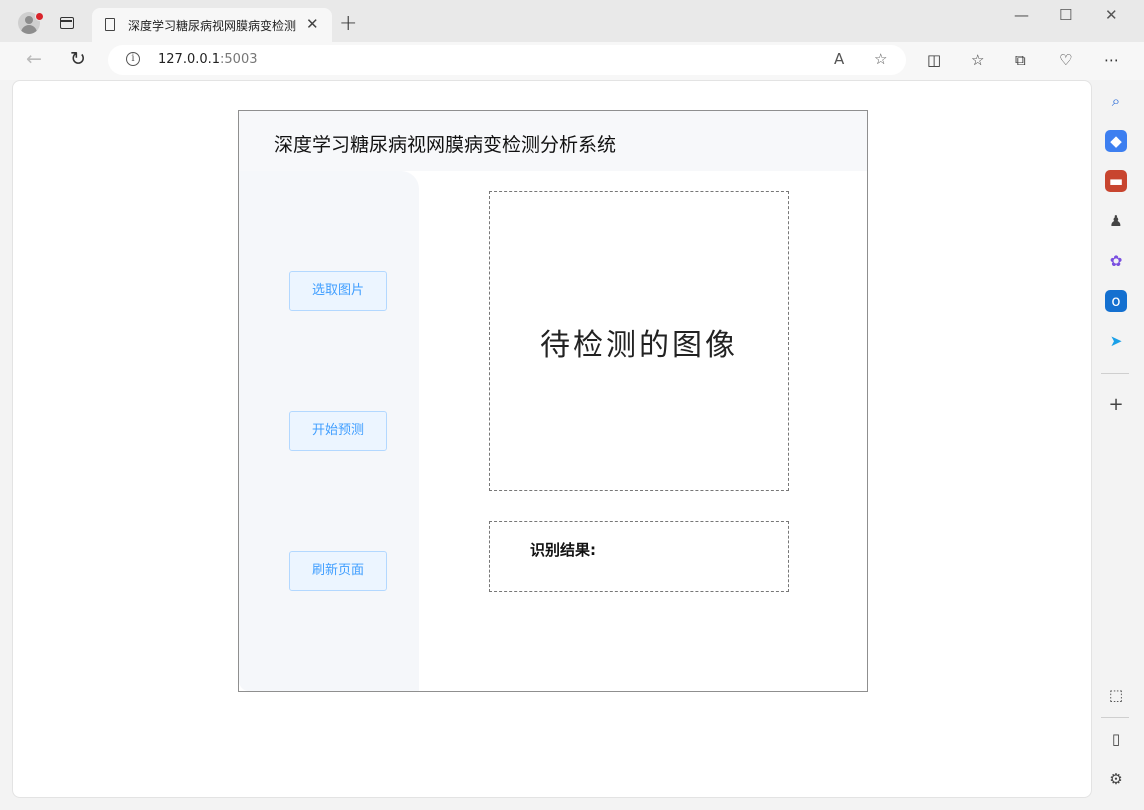 The image size is (1144, 810). What do you see at coordinates (338, 291) in the screenshot?
I see `select-image-button: 选取图片` at bounding box center [338, 291].